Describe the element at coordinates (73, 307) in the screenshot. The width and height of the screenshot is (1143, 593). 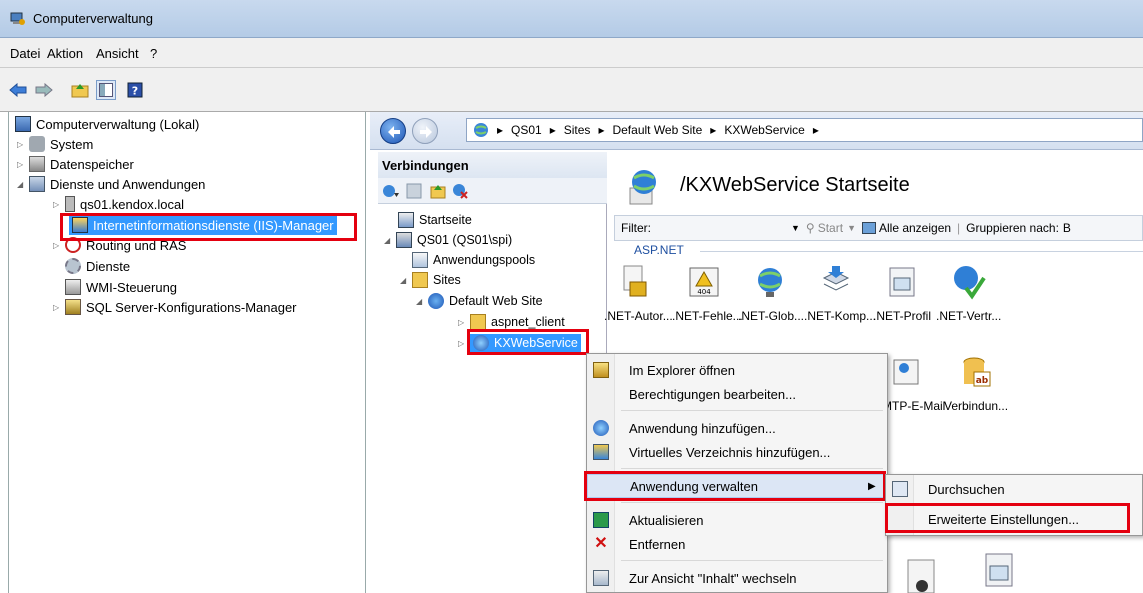
I see `sql-icon` at that location.